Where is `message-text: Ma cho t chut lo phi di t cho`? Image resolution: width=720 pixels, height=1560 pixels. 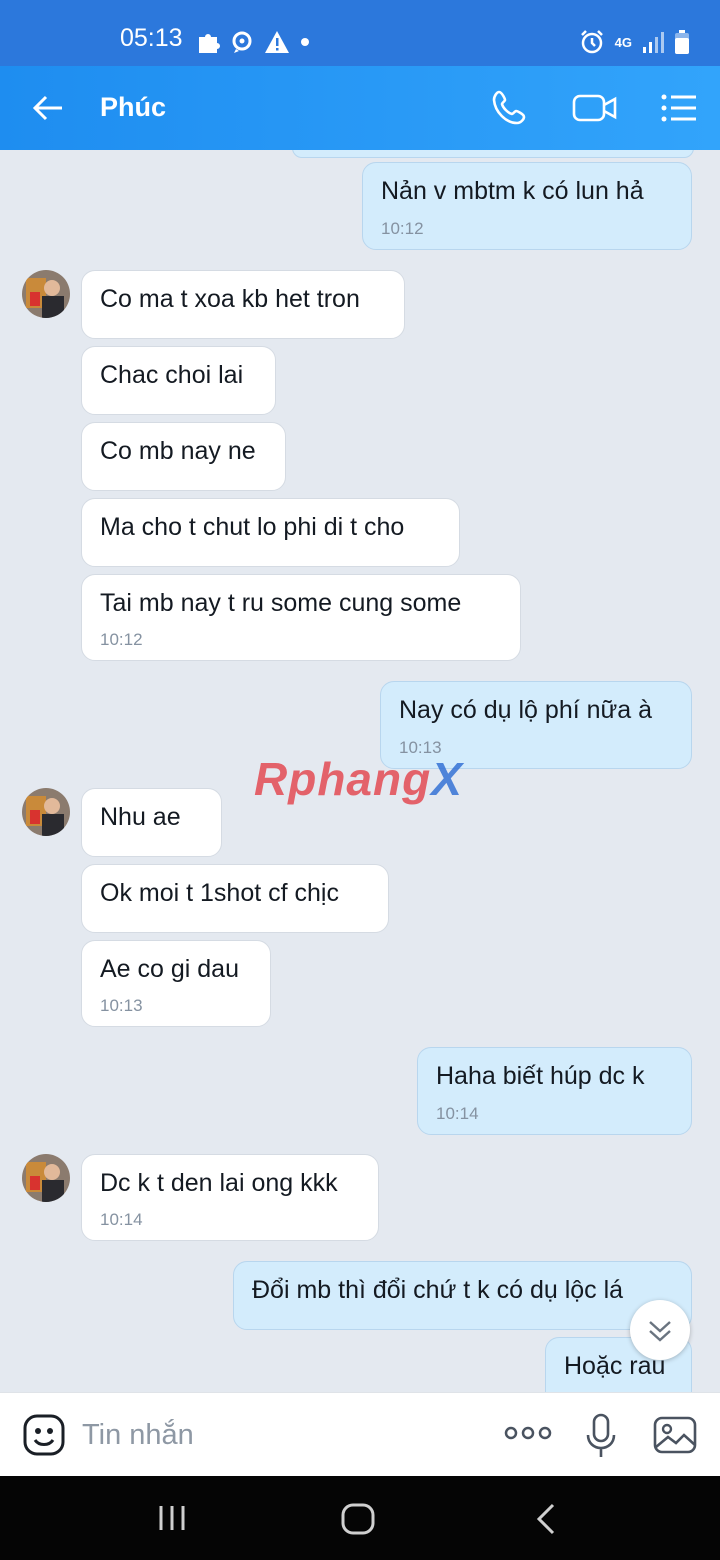 message-text: Ma cho t chut lo phi di t cho is located at coordinates (252, 527).